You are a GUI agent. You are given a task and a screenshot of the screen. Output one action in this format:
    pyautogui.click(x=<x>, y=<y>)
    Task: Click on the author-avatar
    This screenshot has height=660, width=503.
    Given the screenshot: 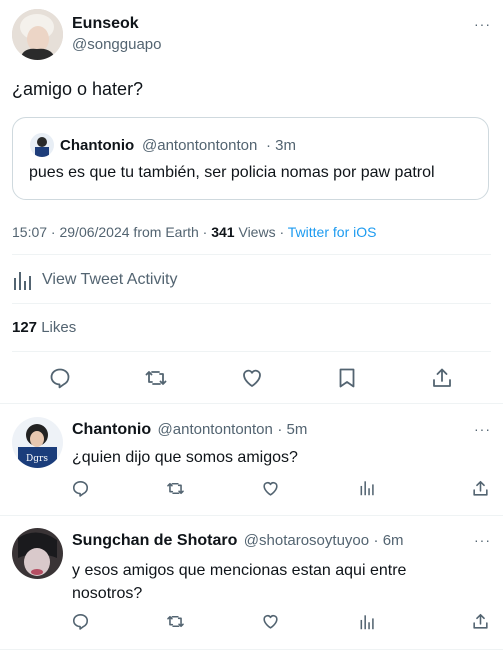 What is the action you would take?
    pyautogui.click(x=37, y=34)
    